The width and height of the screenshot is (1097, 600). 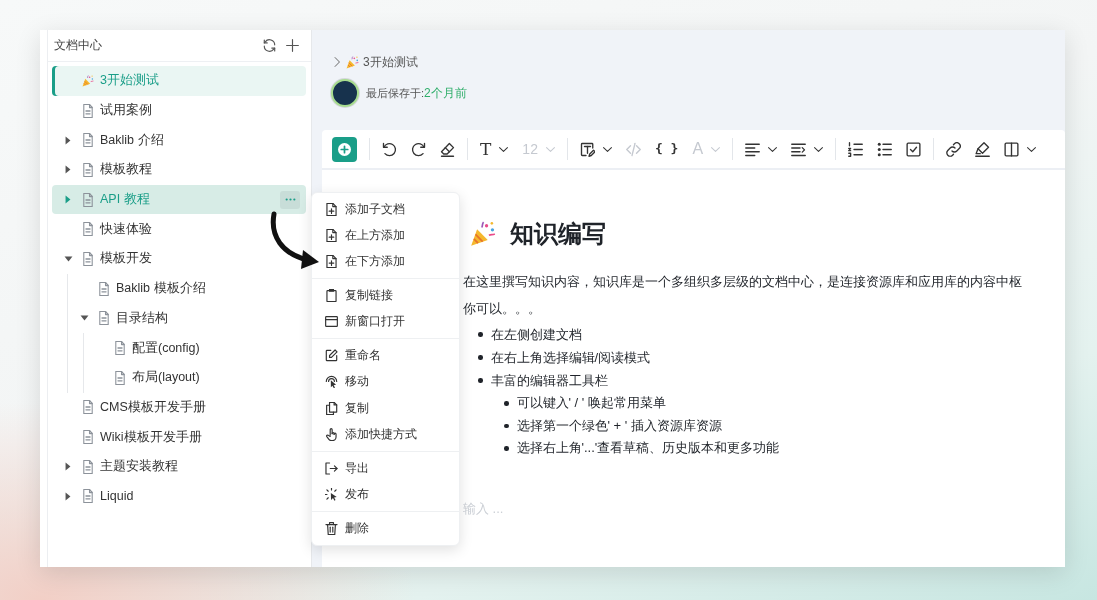 I want to click on window-icon, so click(x=331, y=322).